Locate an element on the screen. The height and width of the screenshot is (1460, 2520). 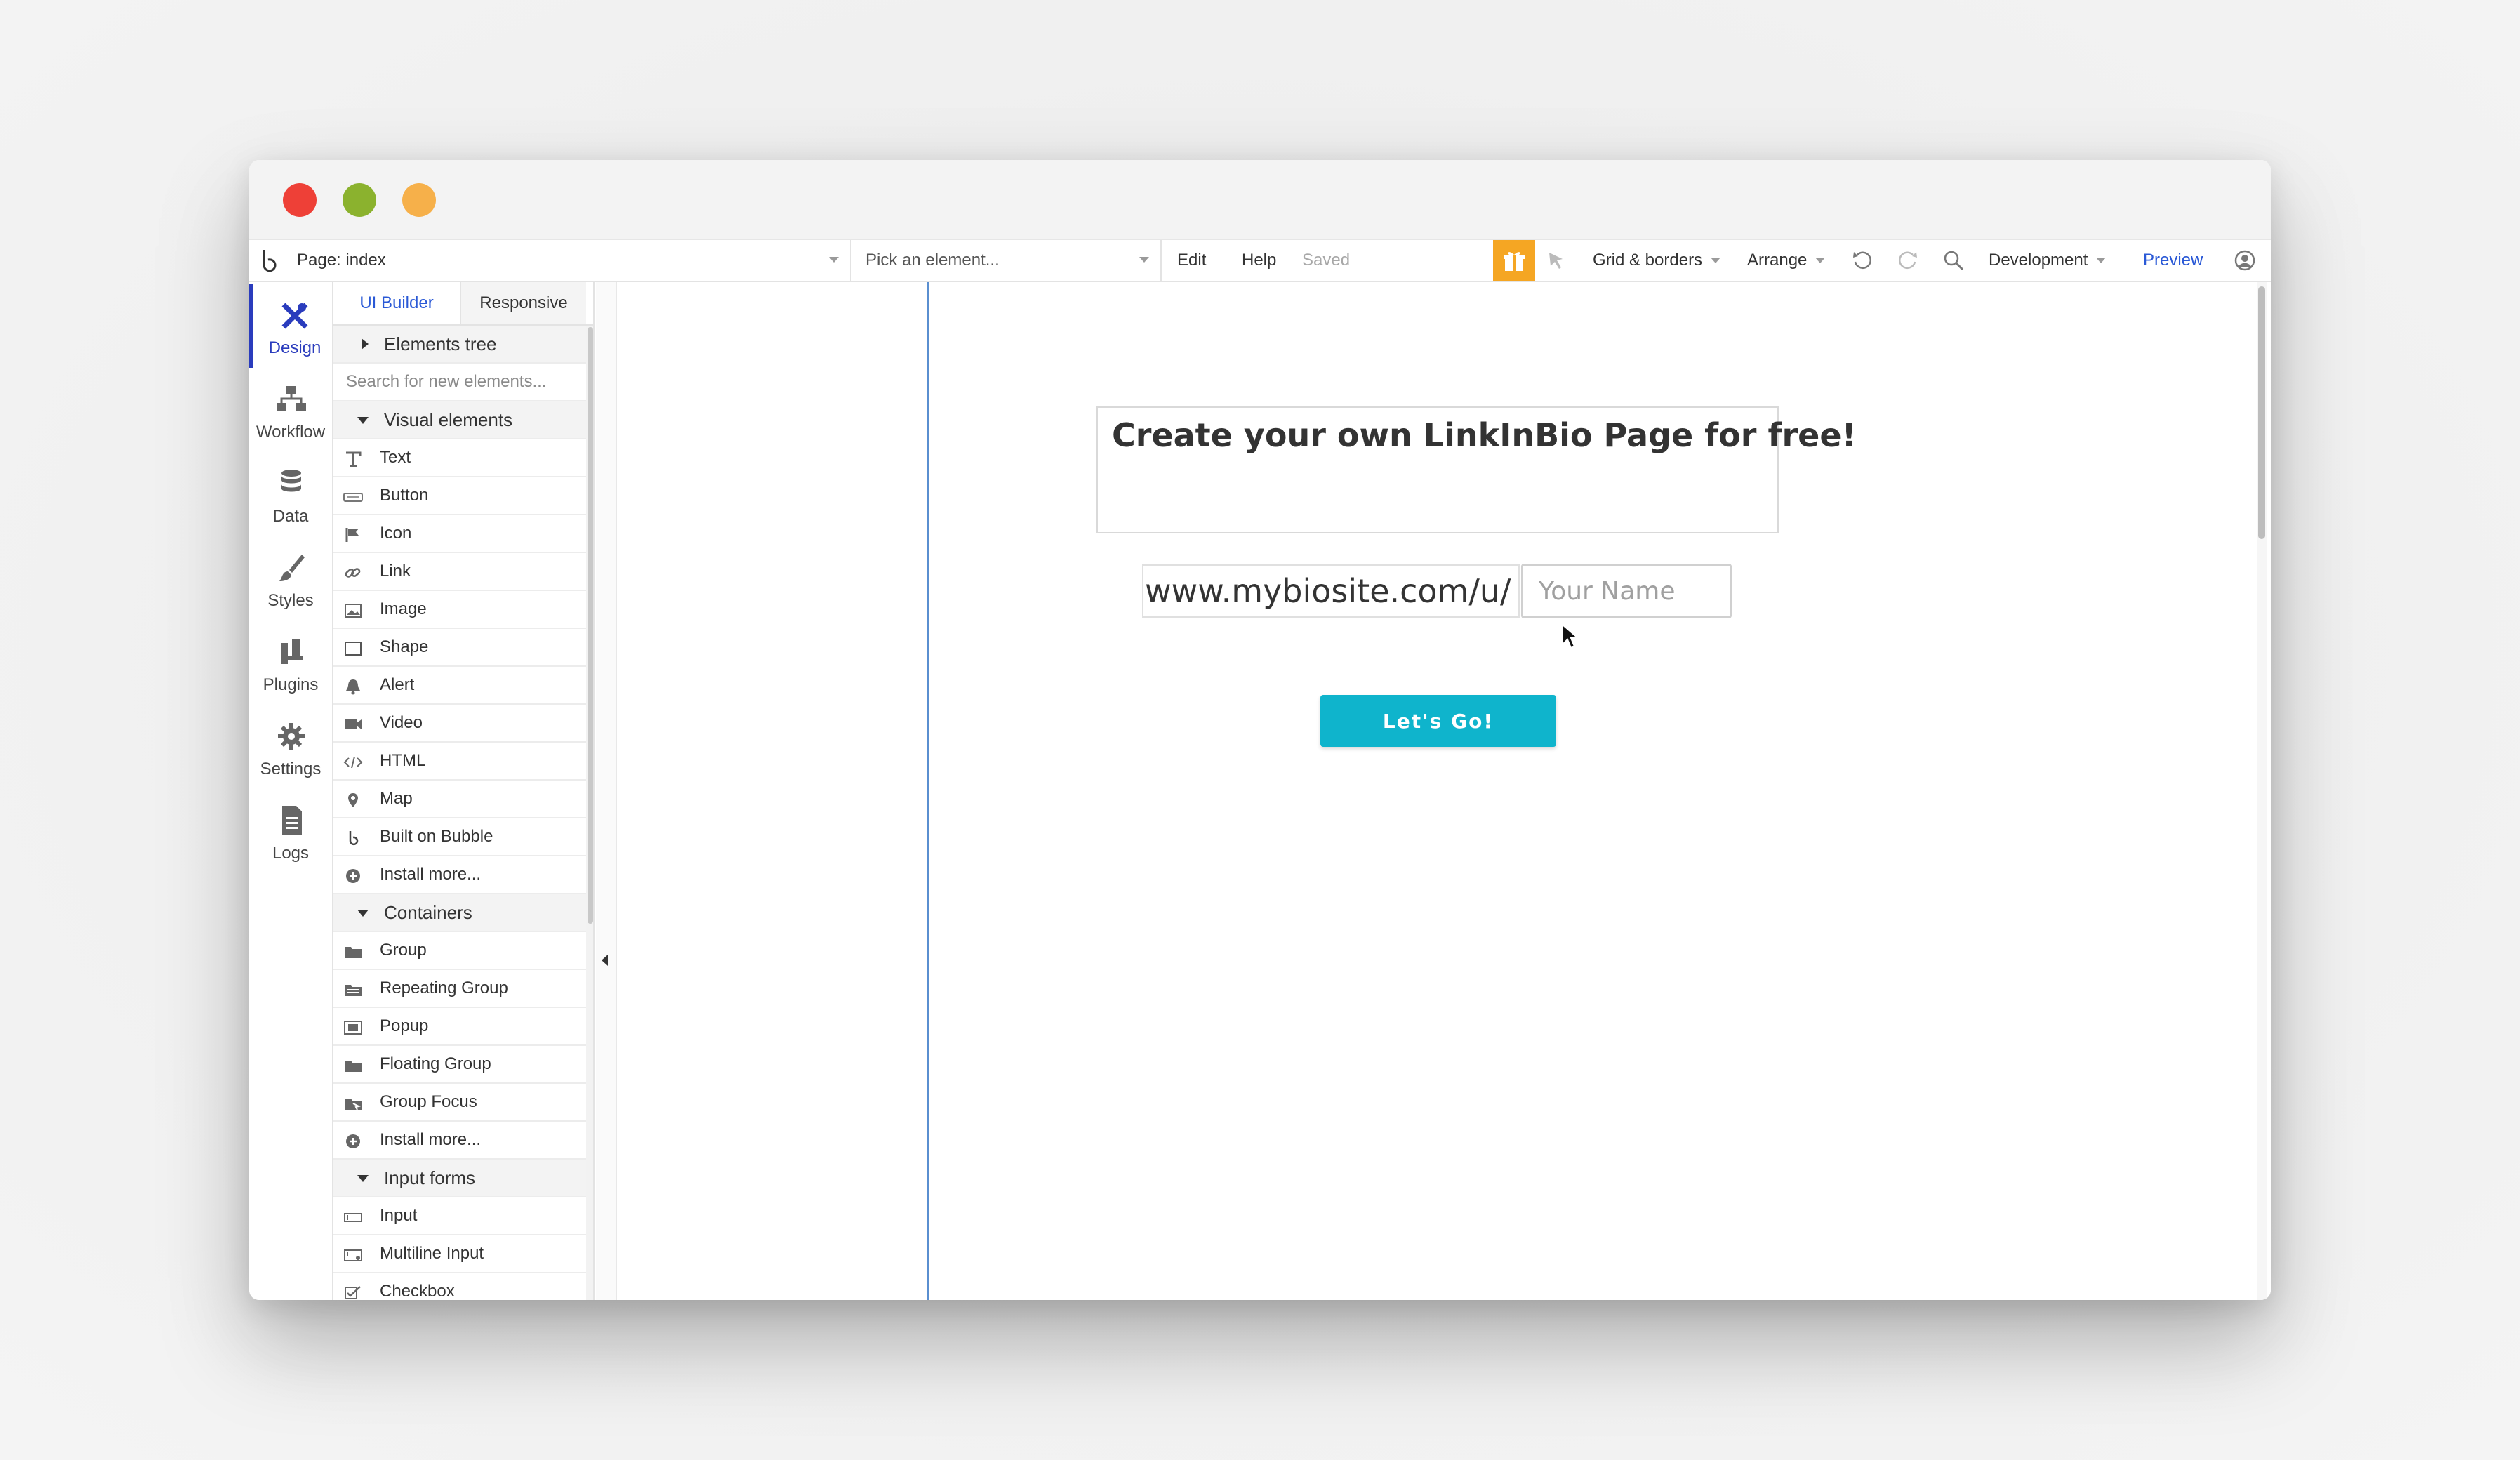
containers-section: Containers is located at coordinates (459, 913).